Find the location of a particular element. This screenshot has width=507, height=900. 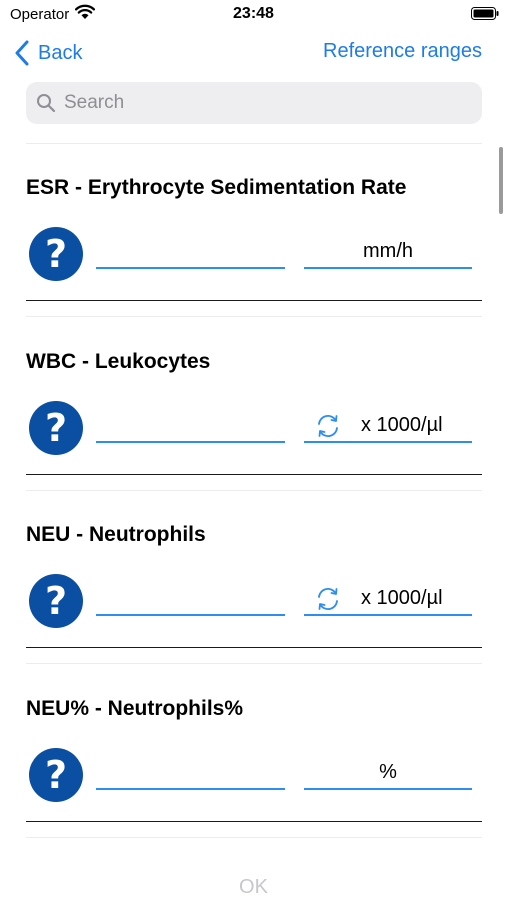

unit-label: % is located at coordinates (388, 772).